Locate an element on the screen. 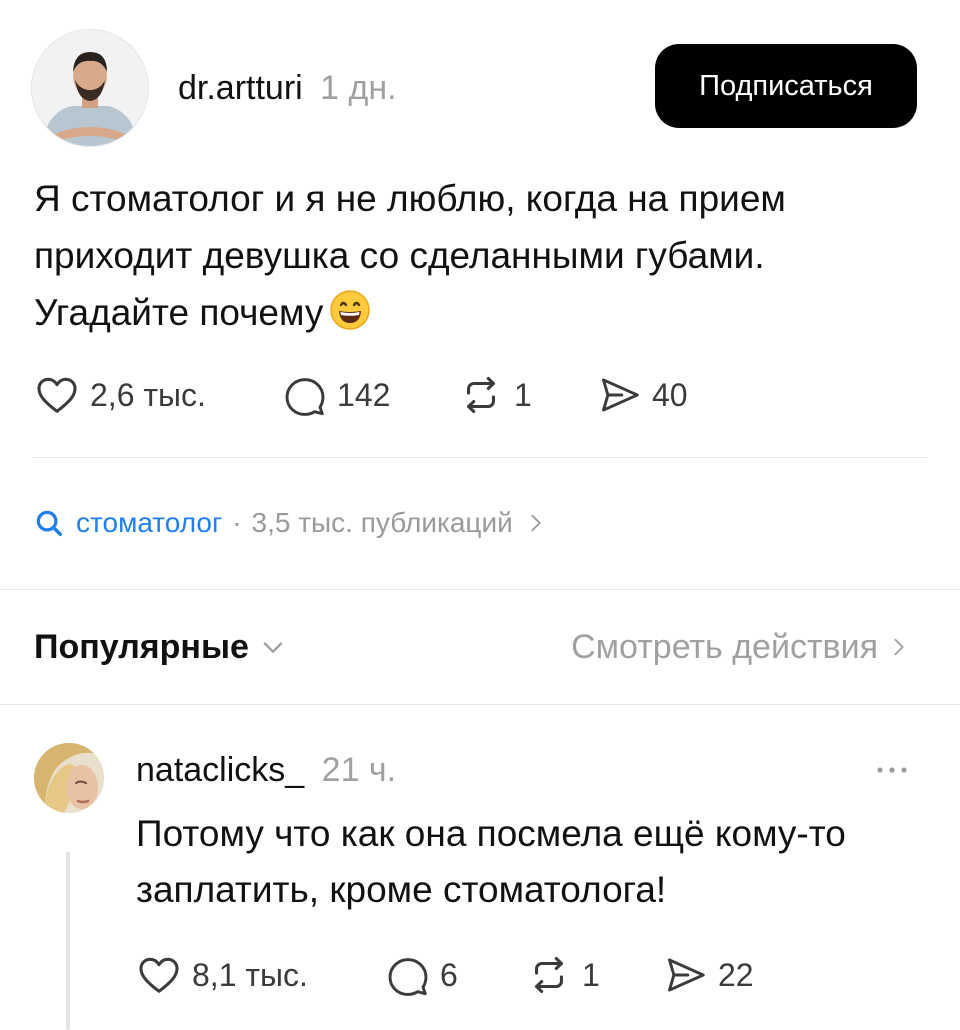 This screenshot has height=1030, width=960. reply-time: 21 ч. is located at coordinates (359, 770).